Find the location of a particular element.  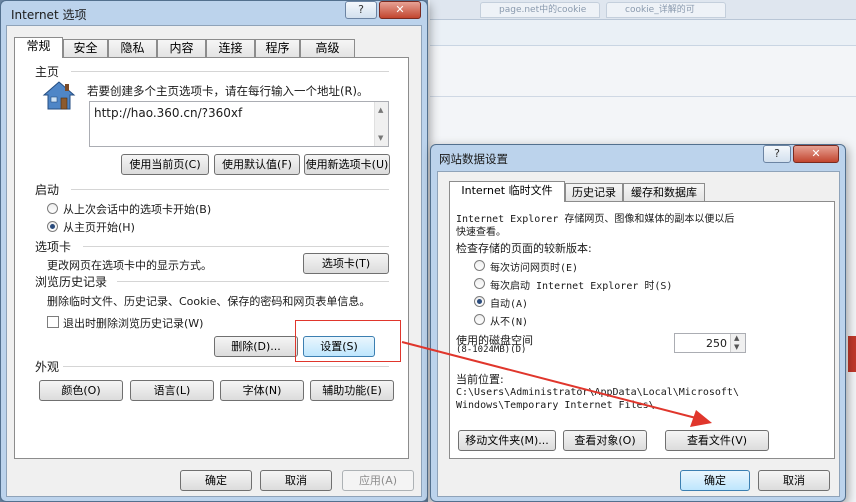

tab-general: 常规 is located at coordinates (38, 47).